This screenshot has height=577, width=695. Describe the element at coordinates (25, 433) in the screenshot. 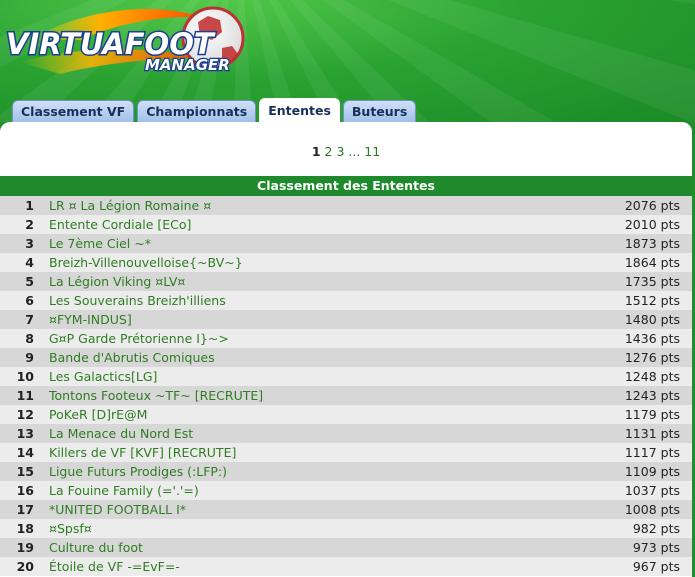

I see `row-rank: 13` at that location.